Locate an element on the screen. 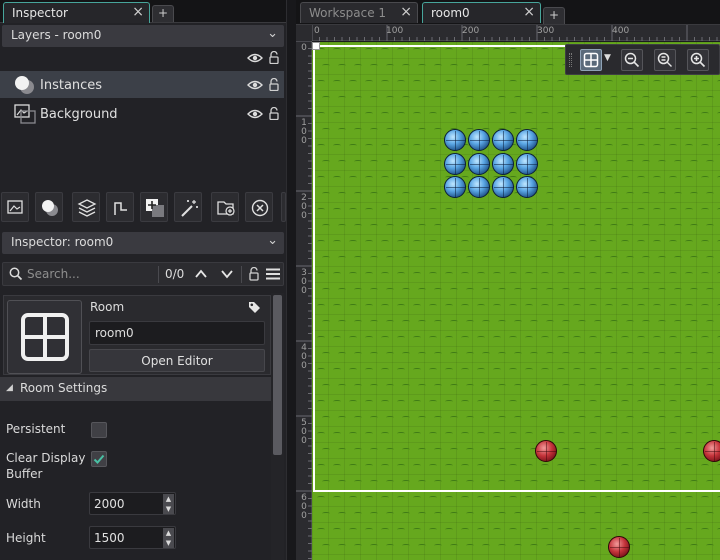 Image resolution: width=720 pixels, height=560 pixels. instance-layer-icon is located at coordinates (50, 208).